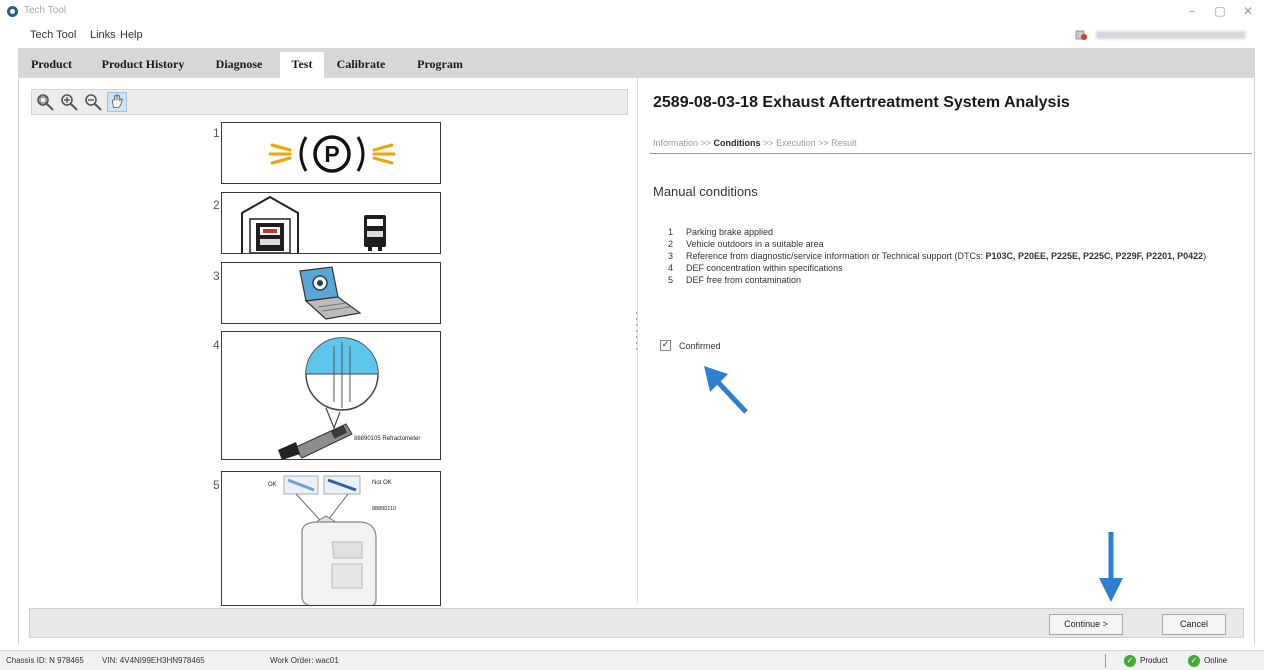 Image resolution: width=1264 pixels, height=670 pixels. Describe the element at coordinates (387, 439) in the screenshot. I see `refractometer-caption: 88890105 Refractometer` at that location.